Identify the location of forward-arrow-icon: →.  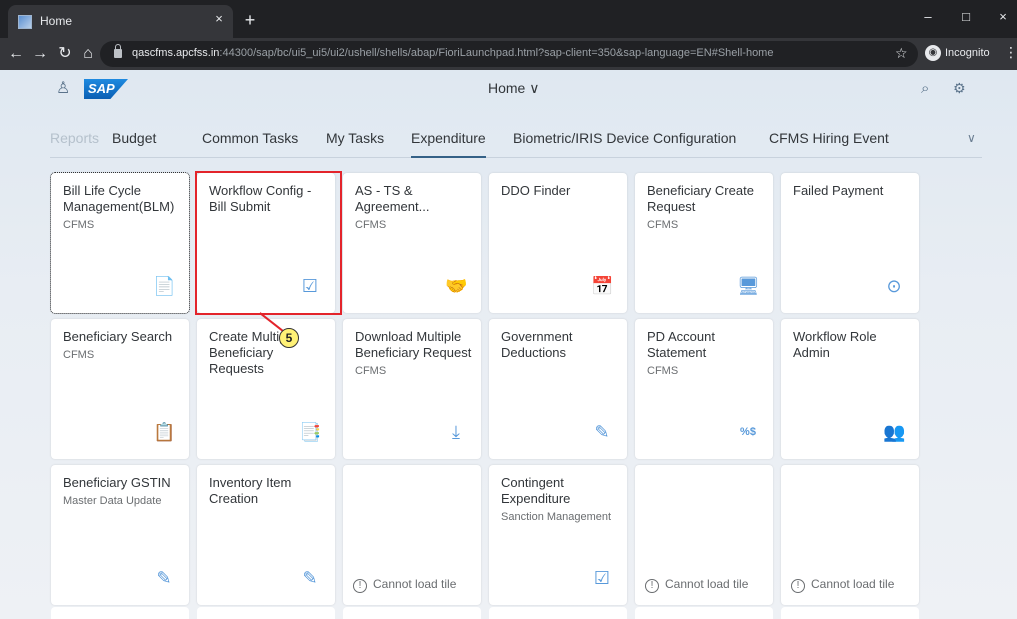
(40, 54).